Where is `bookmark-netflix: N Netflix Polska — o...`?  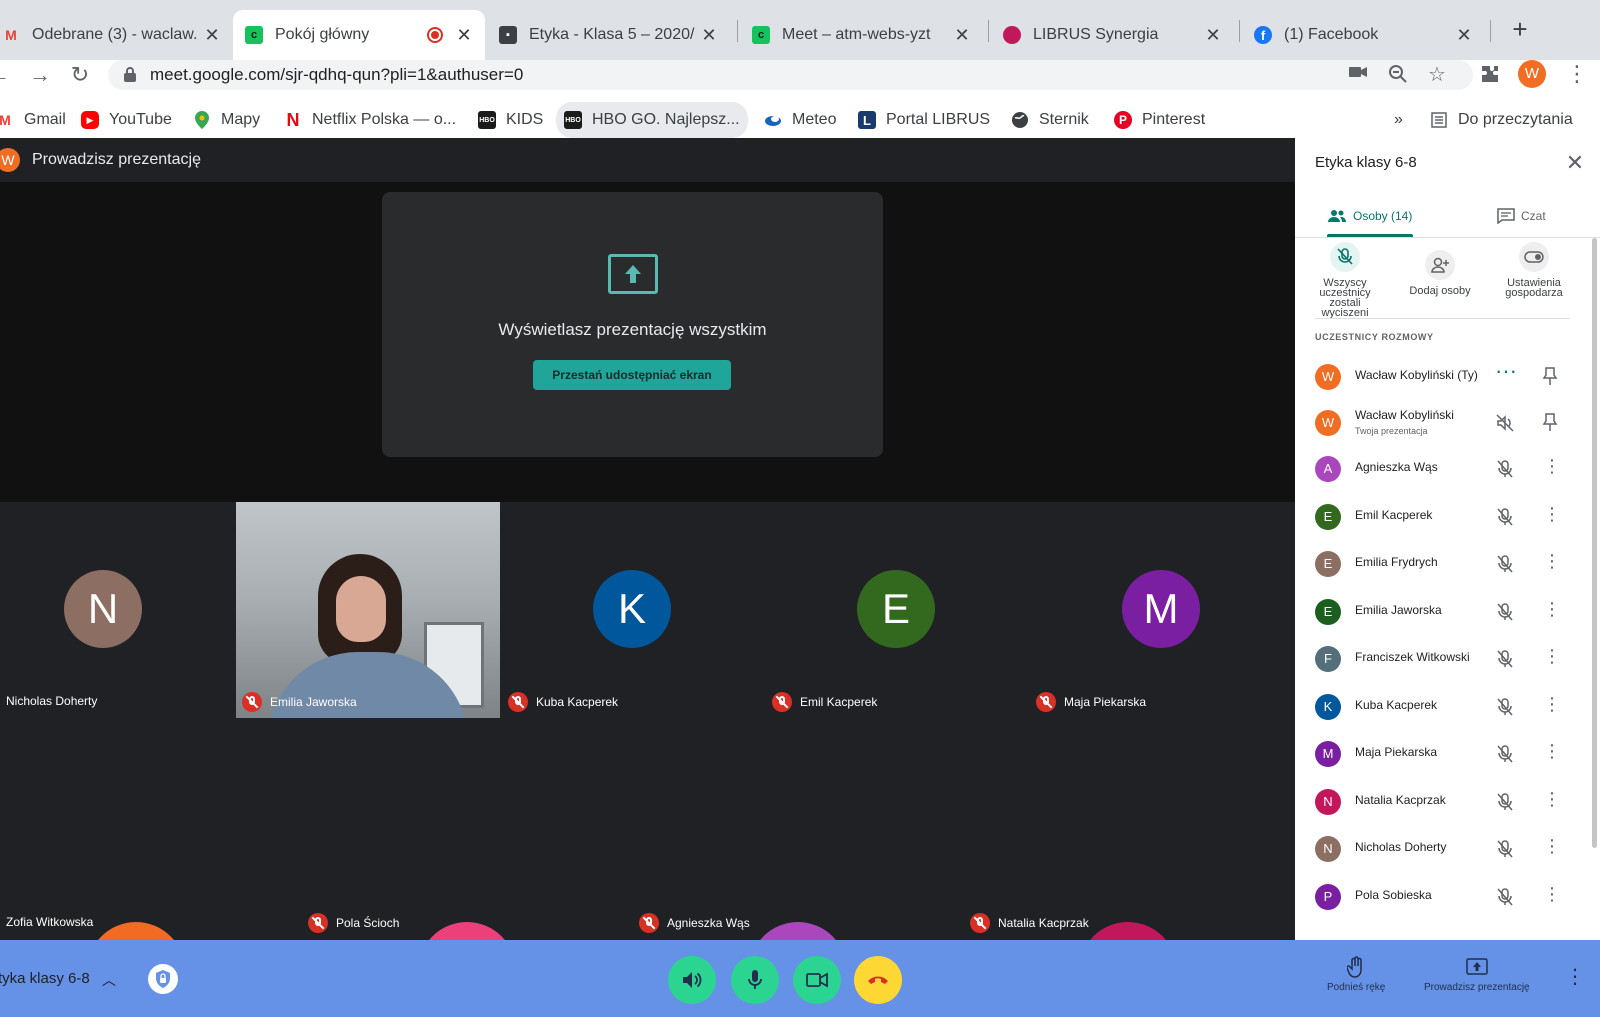 bookmark-netflix: N Netflix Polska — o... is located at coordinates (370, 120).